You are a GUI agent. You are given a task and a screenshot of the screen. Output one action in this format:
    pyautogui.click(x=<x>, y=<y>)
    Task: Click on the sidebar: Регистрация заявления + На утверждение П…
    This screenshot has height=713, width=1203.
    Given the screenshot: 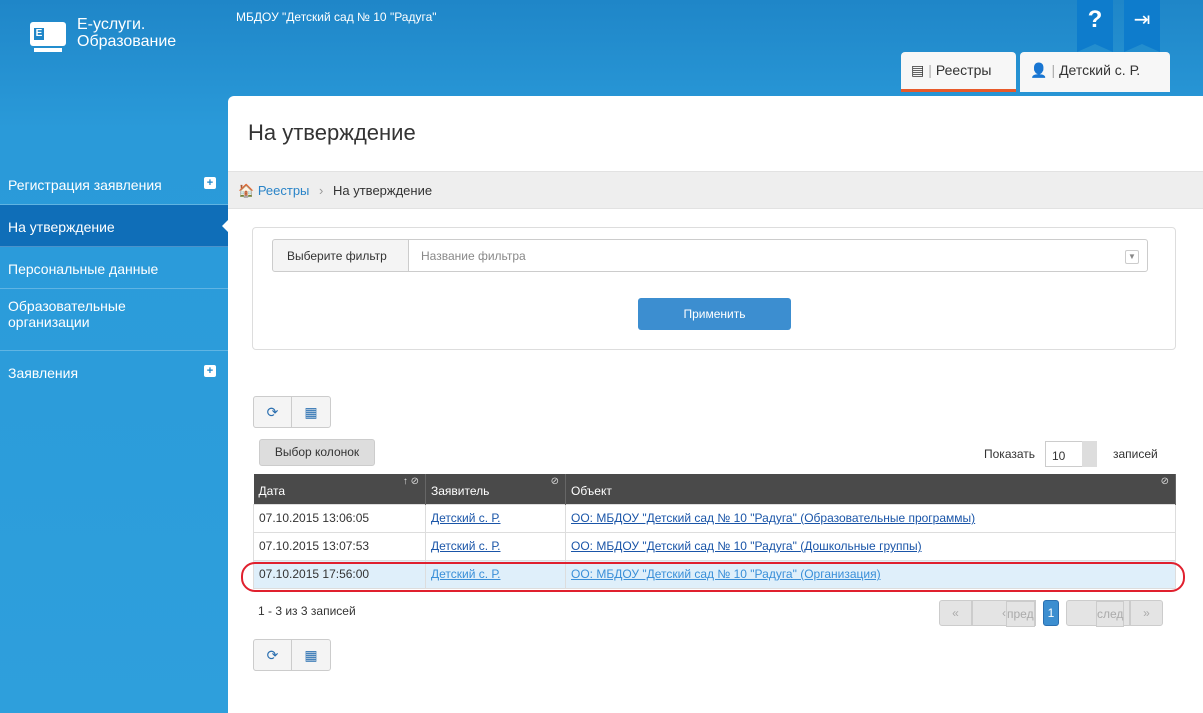 What is the action you would take?
    pyautogui.click(x=115, y=278)
    